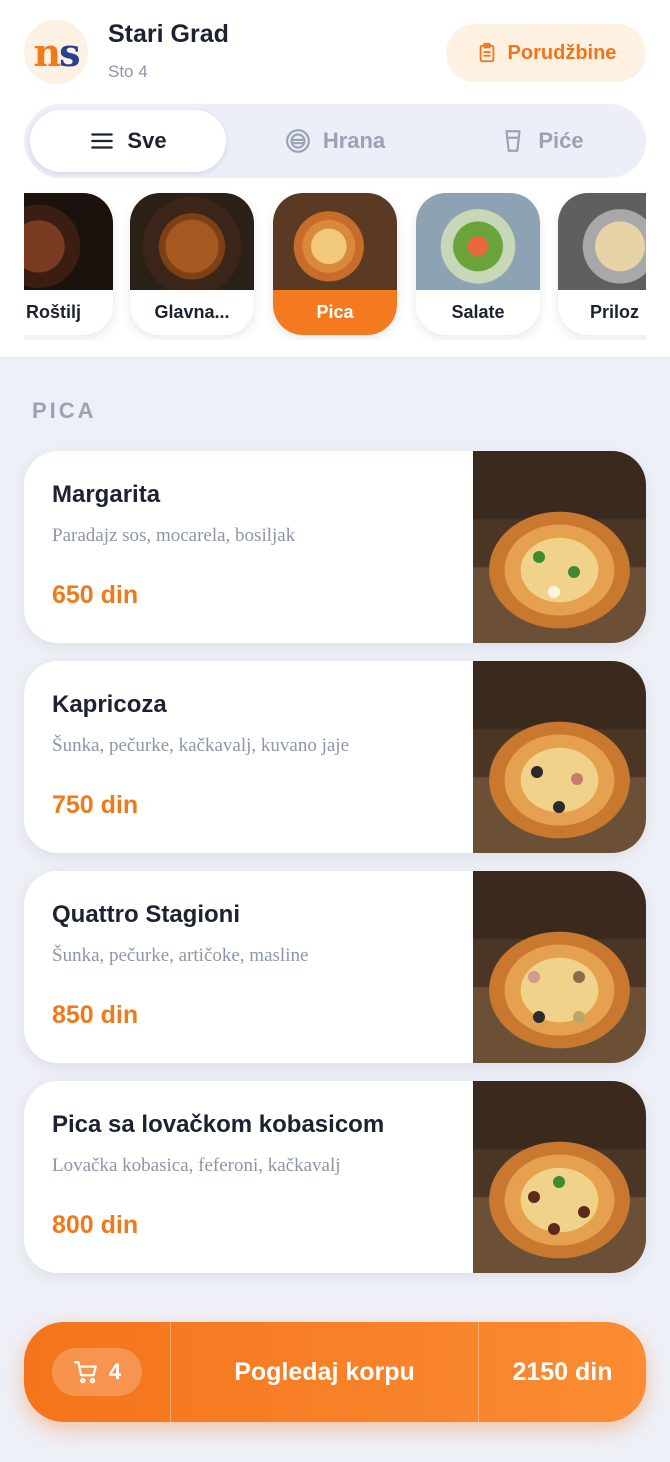 The width and height of the screenshot is (670, 1462). Describe the element at coordinates (147, 140) in the screenshot. I see `tab-sve-label: Sve` at that location.